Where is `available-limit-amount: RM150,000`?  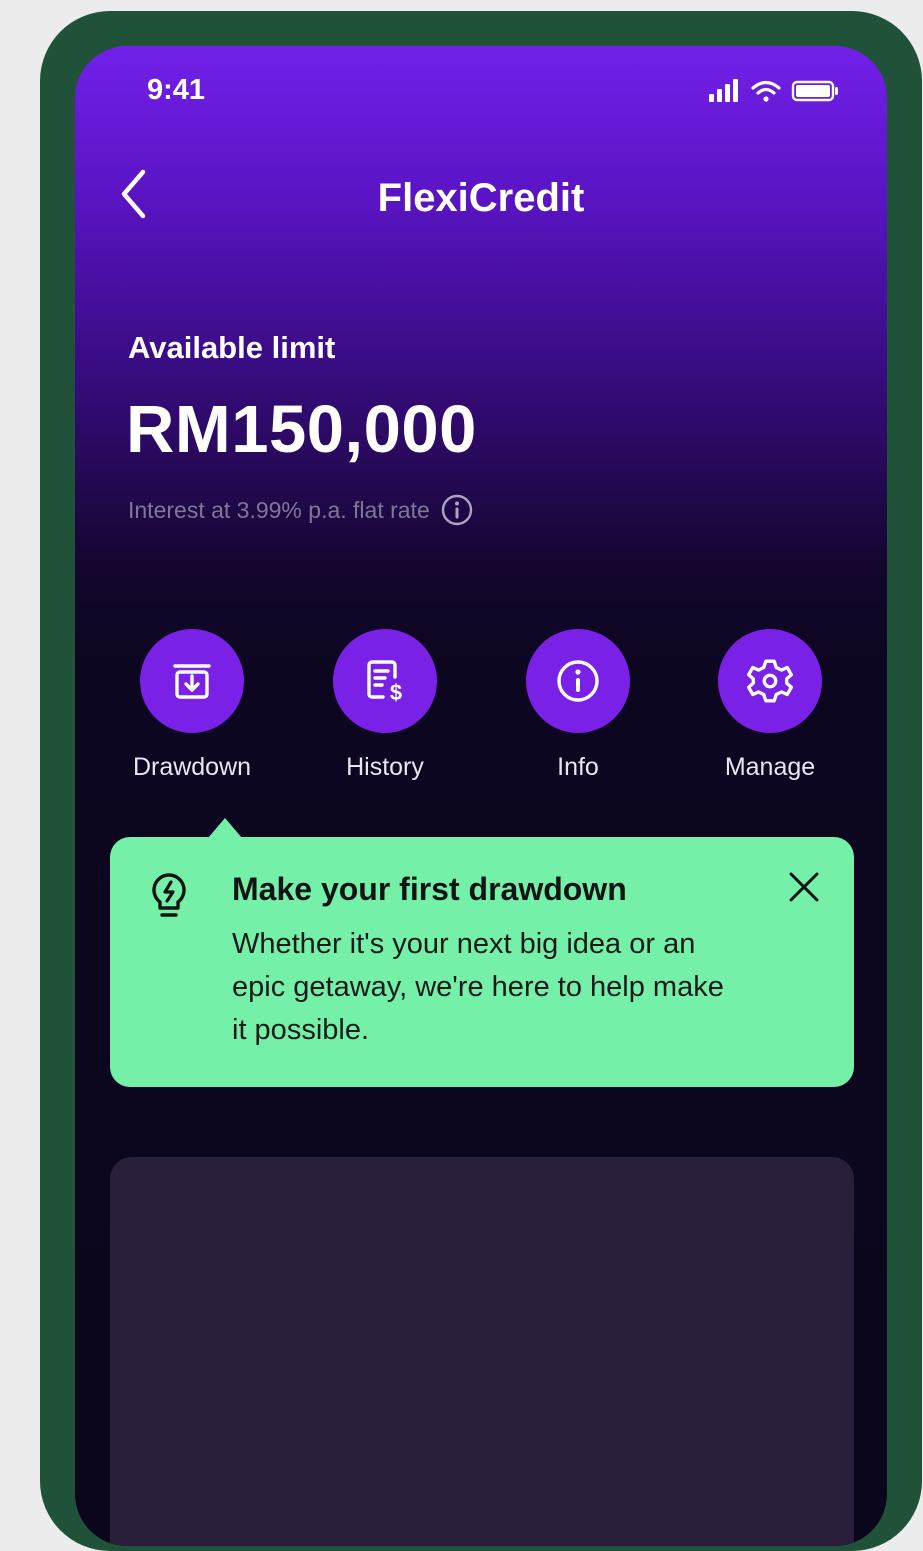
available-limit-amount: RM150,000 is located at coordinates (301, 429).